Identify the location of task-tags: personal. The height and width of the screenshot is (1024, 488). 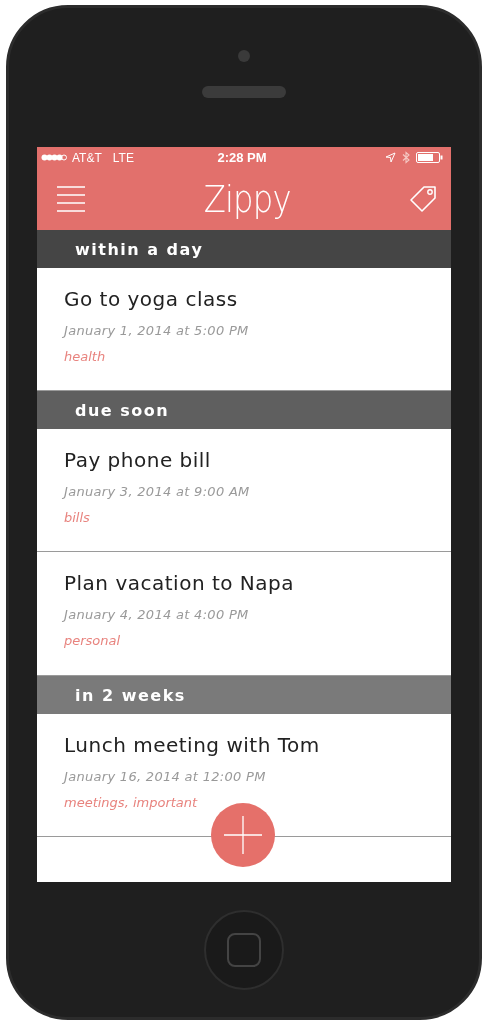
(257, 640).